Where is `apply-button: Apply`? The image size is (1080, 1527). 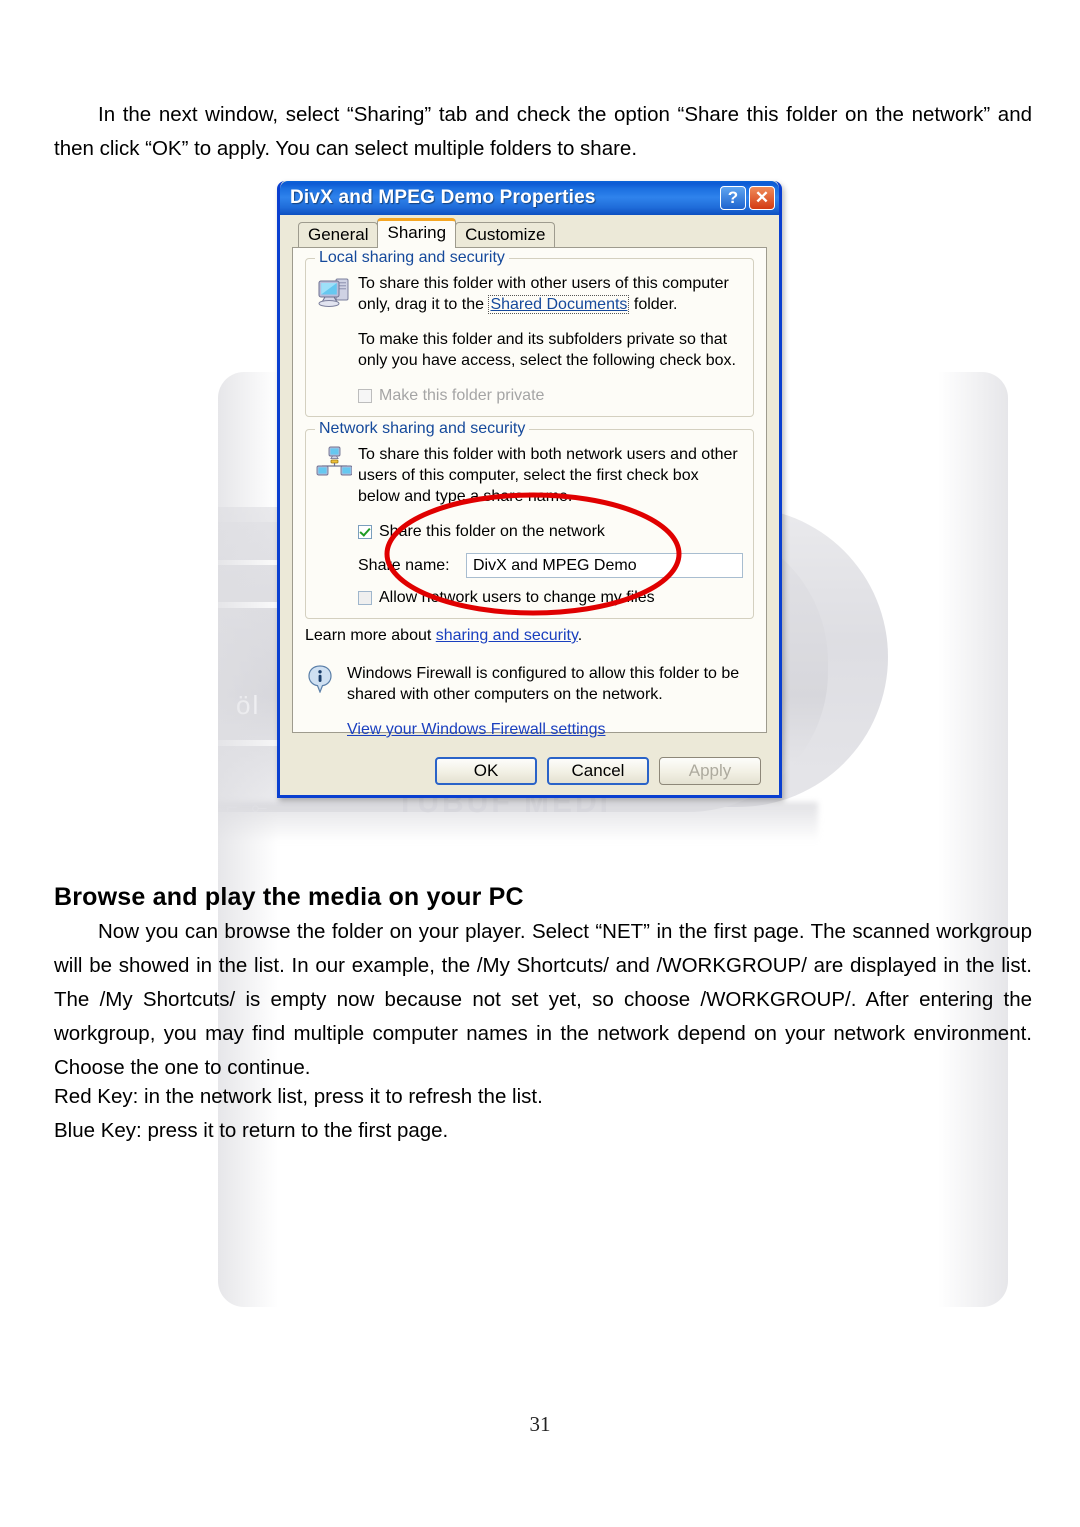 apply-button: Apply is located at coordinates (710, 771).